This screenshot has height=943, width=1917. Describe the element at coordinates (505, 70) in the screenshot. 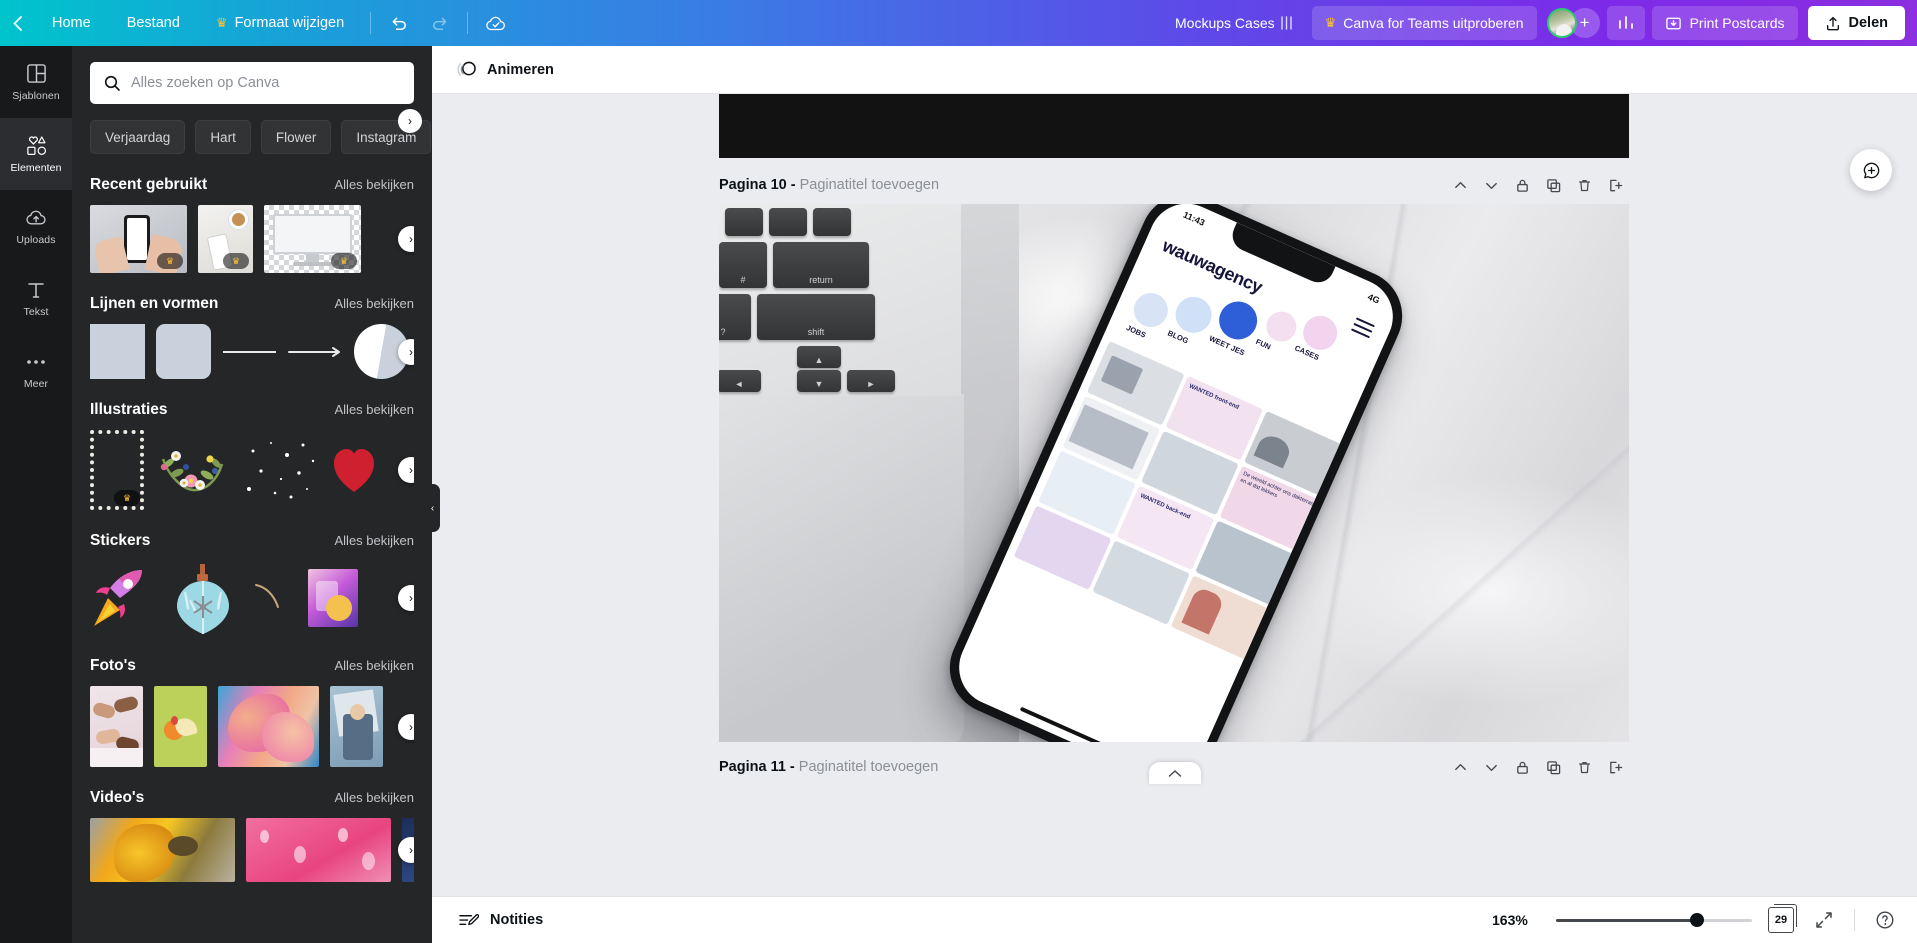

I see `animate-button: Animeren` at that location.